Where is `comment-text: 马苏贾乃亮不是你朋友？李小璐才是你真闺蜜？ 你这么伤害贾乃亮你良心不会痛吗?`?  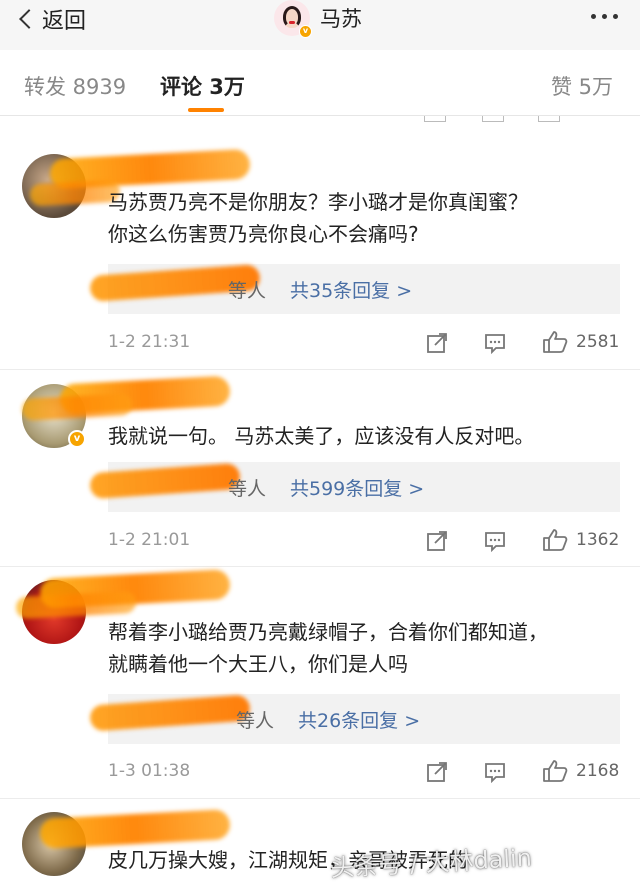
comment-text: 马苏贾乃亮不是你朋友？李小璐才是你真闺蜜？ 你这么伤害贾乃亮你良心不会痛吗? is located at coordinates (318, 218).